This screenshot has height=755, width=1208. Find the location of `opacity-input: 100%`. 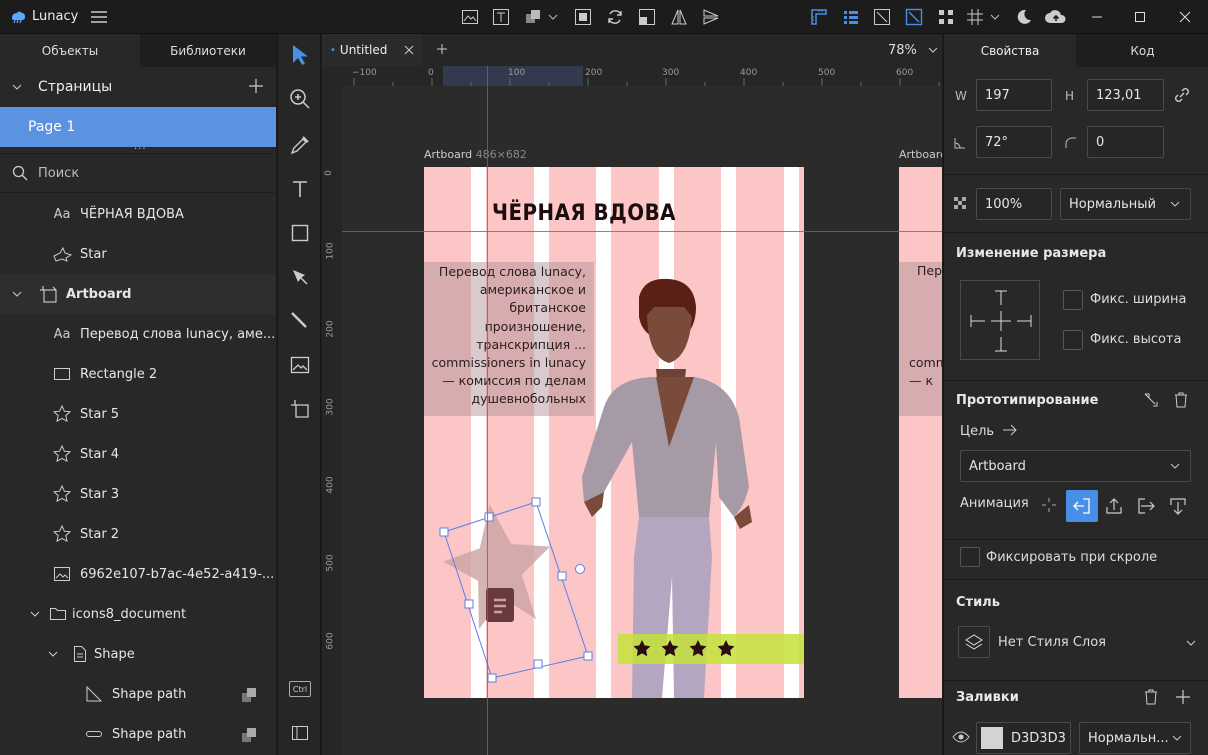

opacity-input: 100% is located at coordinates (1014, 204).